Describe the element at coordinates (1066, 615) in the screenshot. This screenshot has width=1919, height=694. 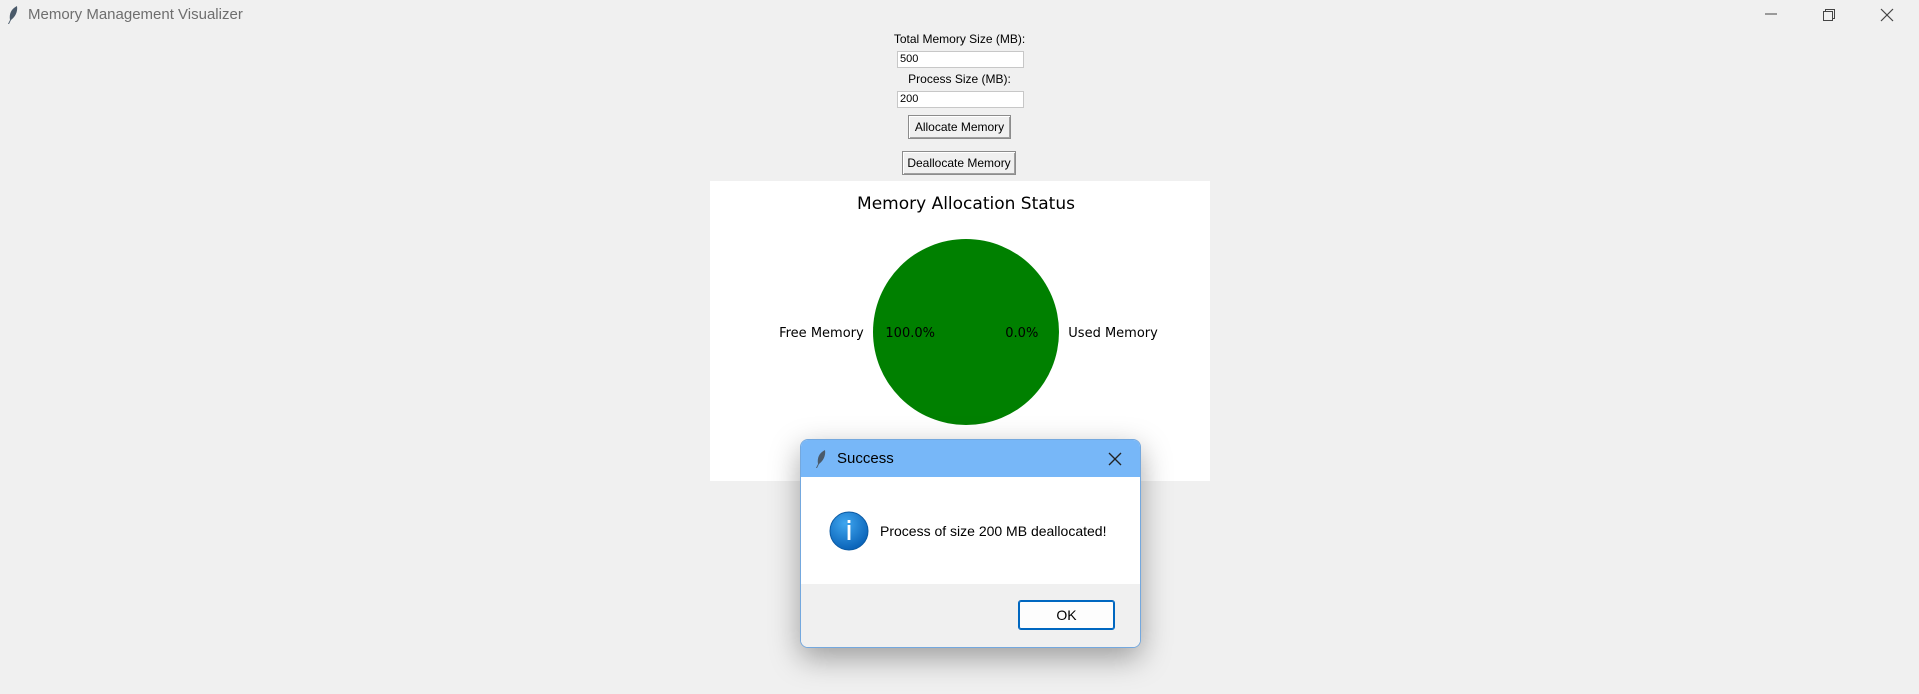
I see `ok-button: OK` at that location.